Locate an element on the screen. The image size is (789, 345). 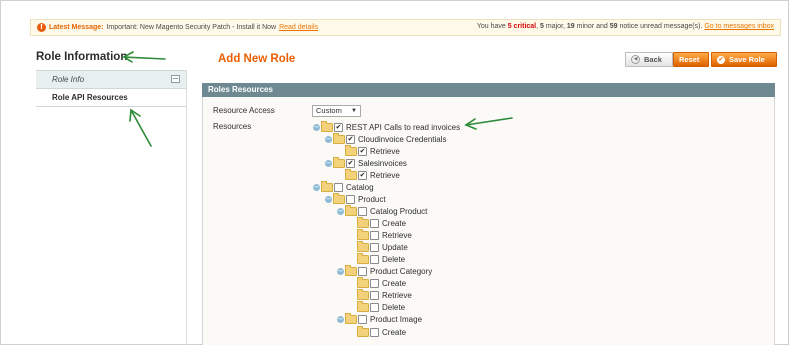
annotation-arrows is located at coordinates (317, 99).